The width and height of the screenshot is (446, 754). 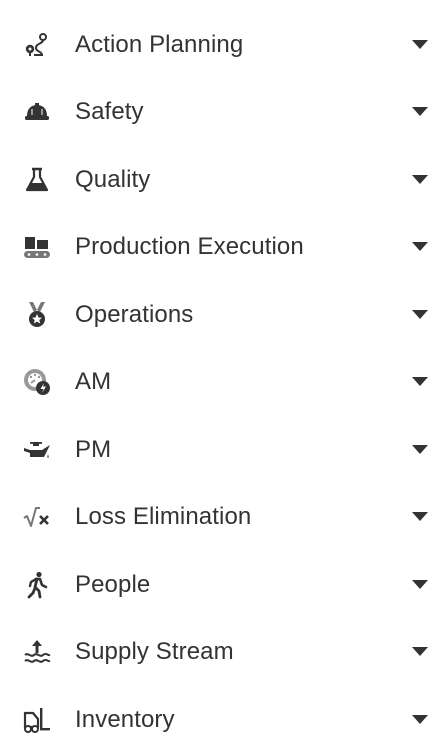 What do you see at coordinates (37, 180) in the screenshot?
I see `flask-icon` at bounding box center [37, 180].